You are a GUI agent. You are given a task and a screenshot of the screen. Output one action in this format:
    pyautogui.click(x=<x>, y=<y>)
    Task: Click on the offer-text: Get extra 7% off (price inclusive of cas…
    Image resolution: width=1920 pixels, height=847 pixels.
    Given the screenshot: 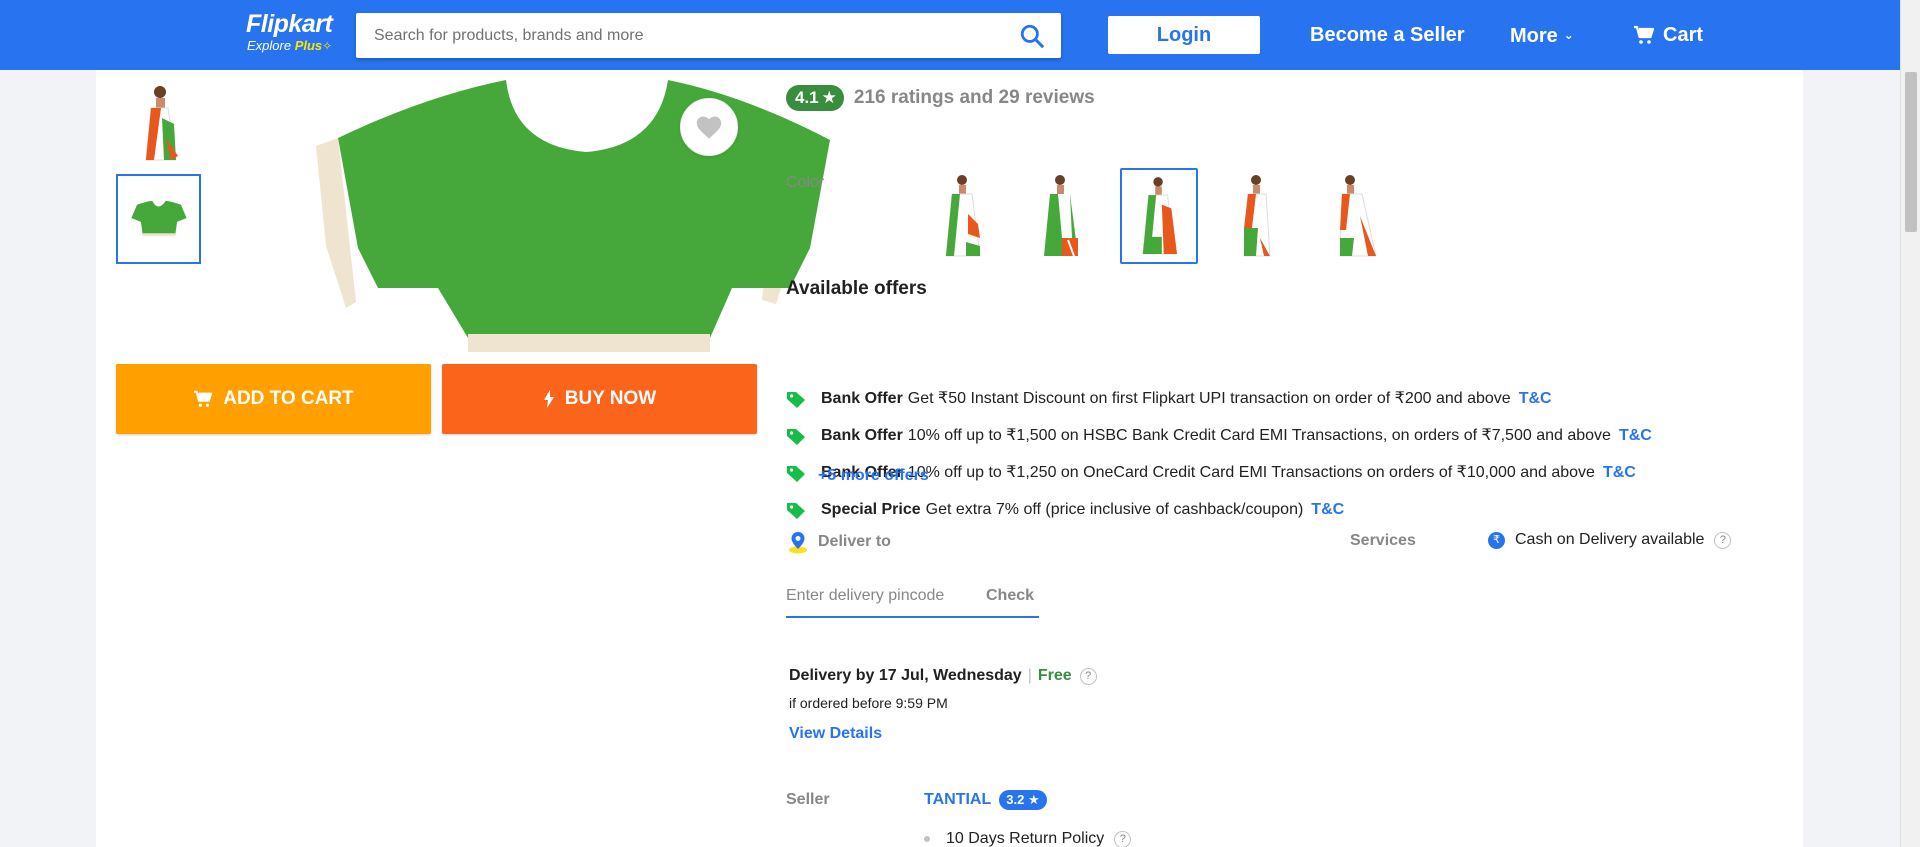 What is the action you would take?
    pyautogui.click(x=1114, y=509)
    